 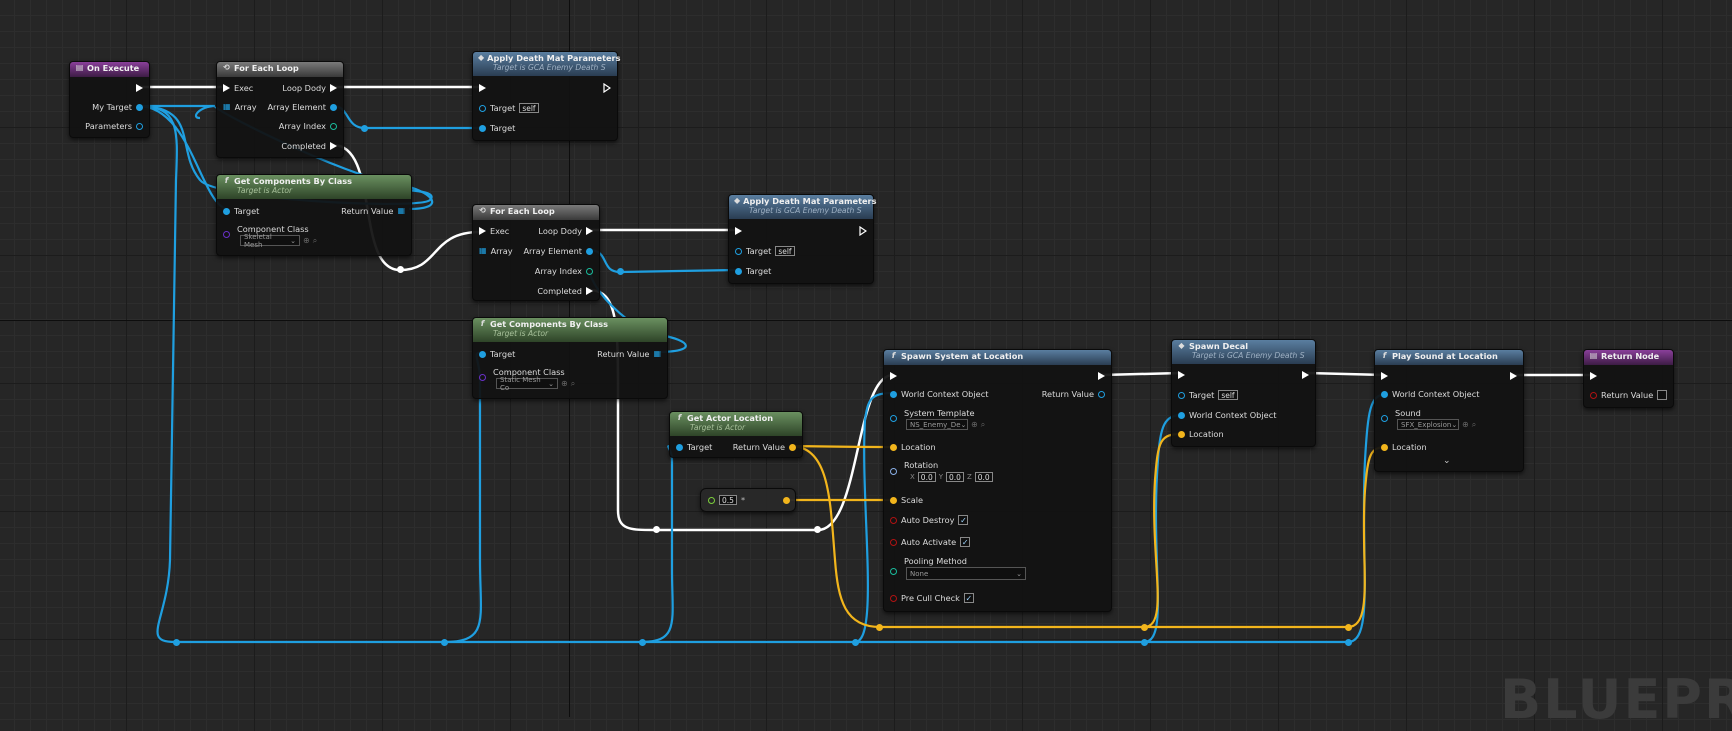 I want to click on template-dropdown: NS_Enemy_De ⌄, so click(x=937, y=424).